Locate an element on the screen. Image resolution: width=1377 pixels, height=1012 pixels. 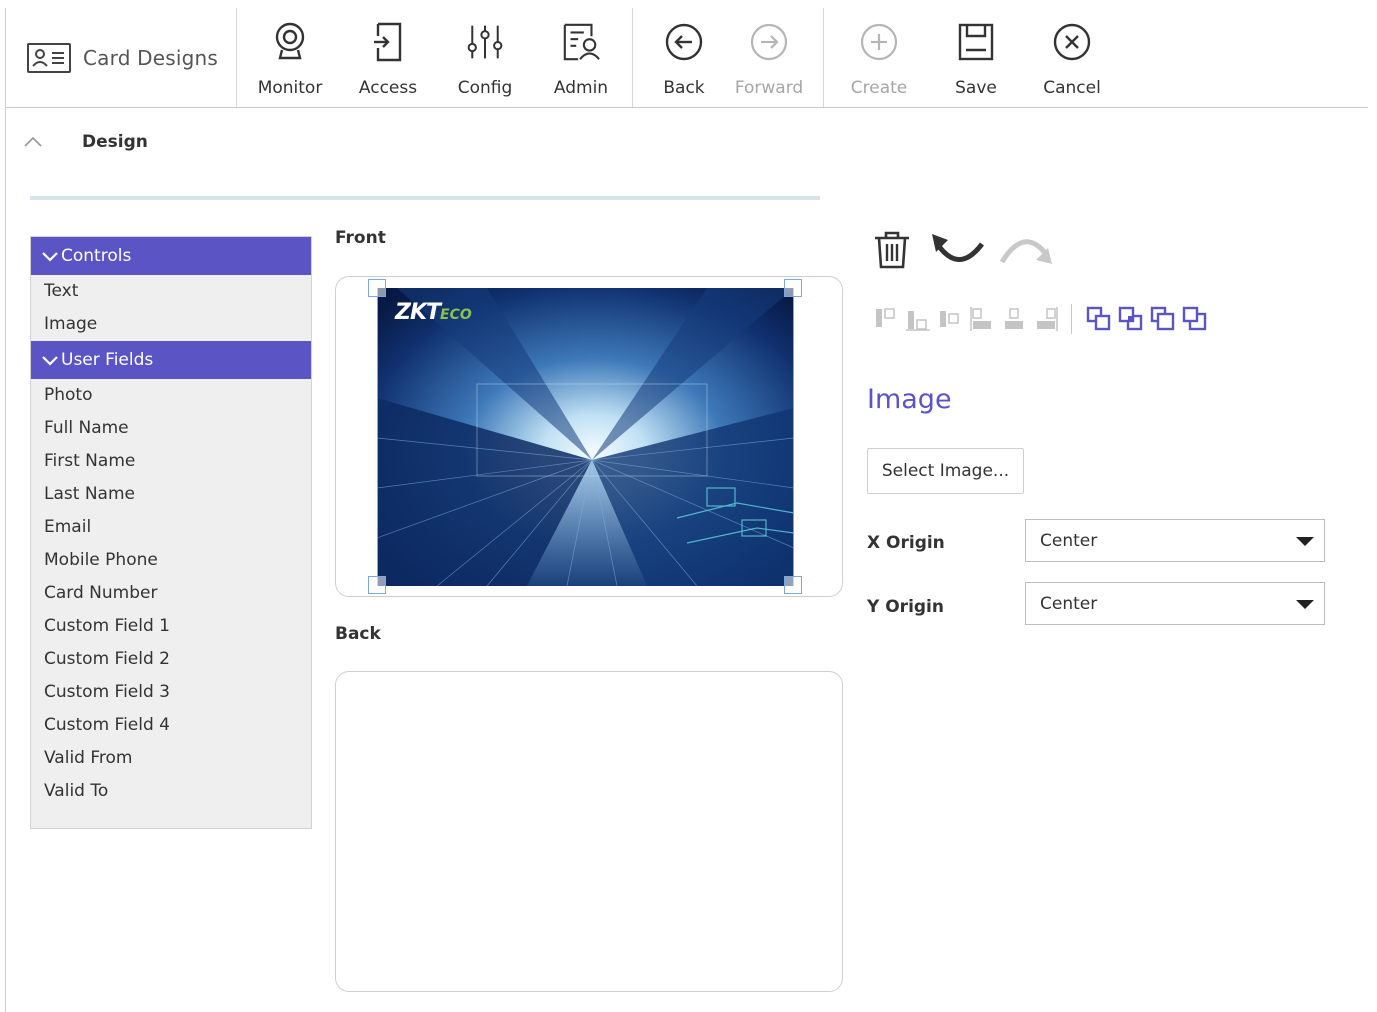
user-field-mobile-phone: Mobile Phone is located at coordinates (171, 560).